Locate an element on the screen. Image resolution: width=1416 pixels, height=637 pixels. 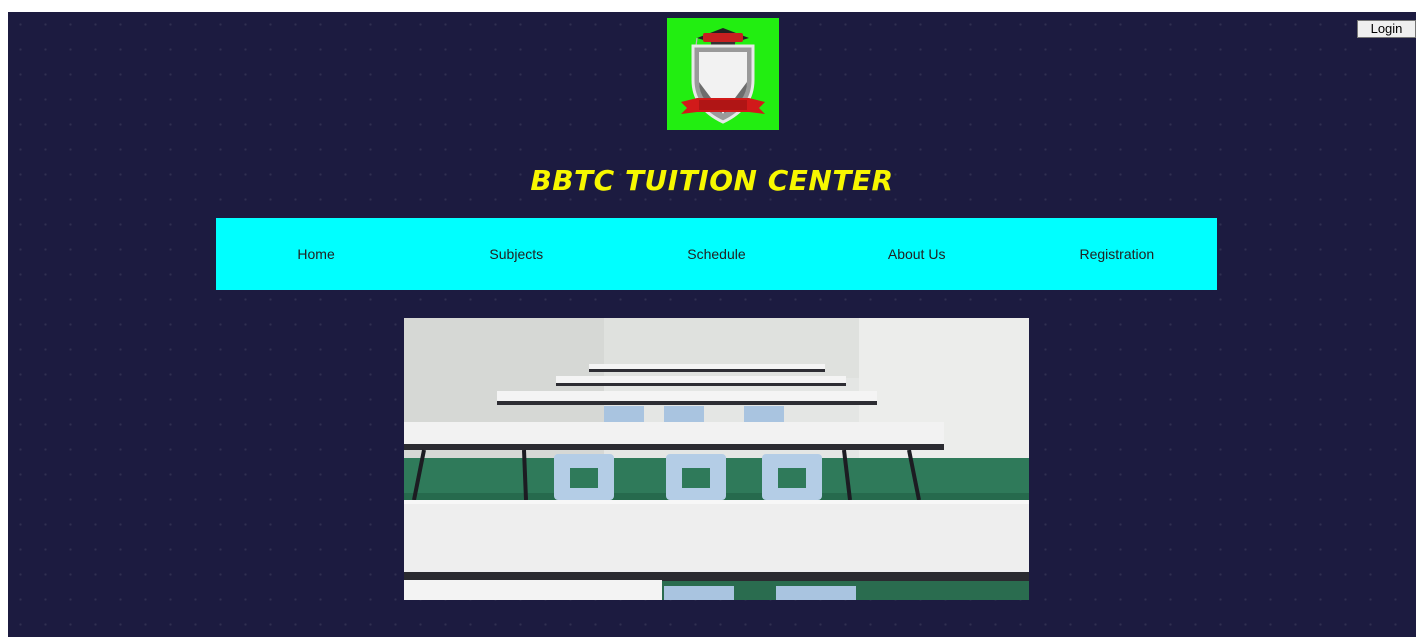
nav-subjects: Subjects is located at coordinates (516, 254).